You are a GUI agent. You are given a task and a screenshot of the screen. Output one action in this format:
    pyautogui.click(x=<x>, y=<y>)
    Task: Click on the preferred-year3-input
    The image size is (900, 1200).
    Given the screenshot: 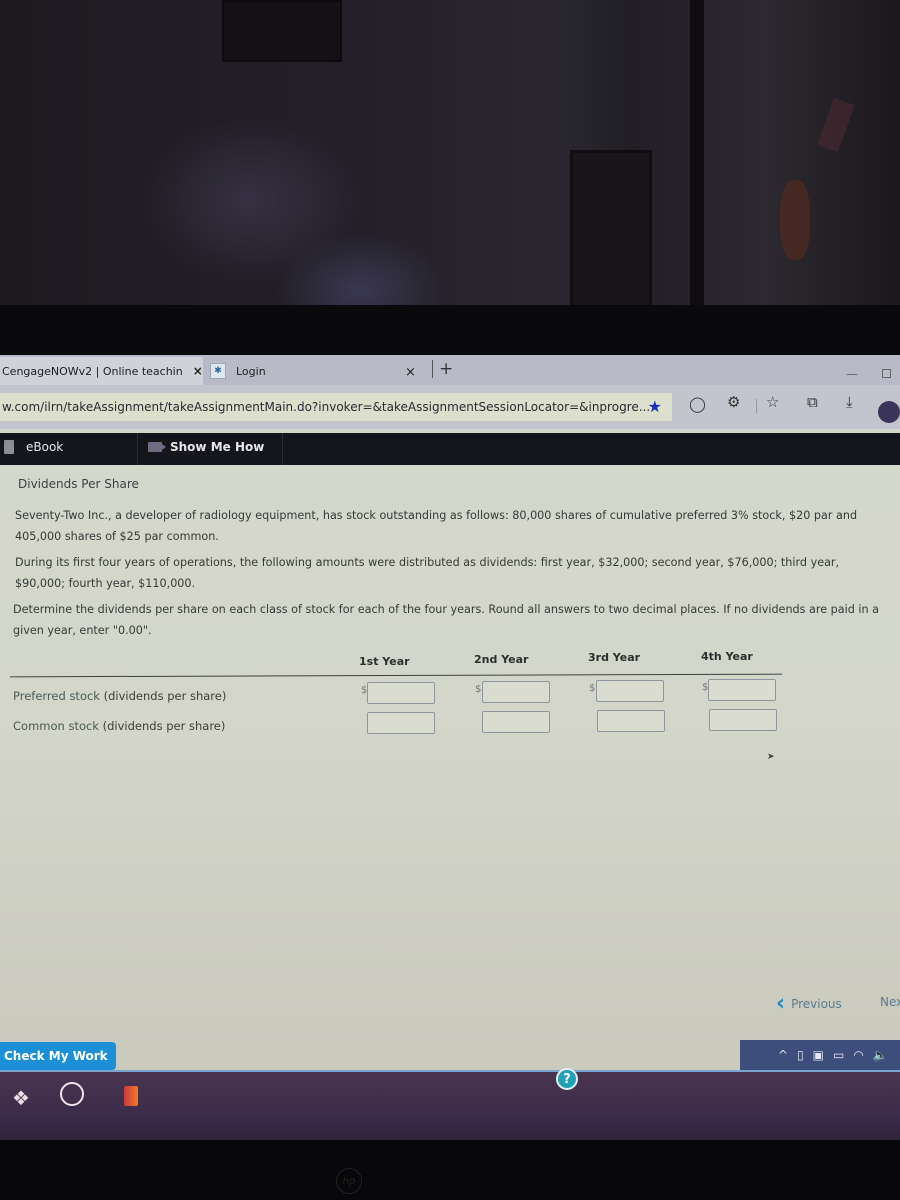 What is the action you would take?
    pyautogui.click(x=630, y=691)
    